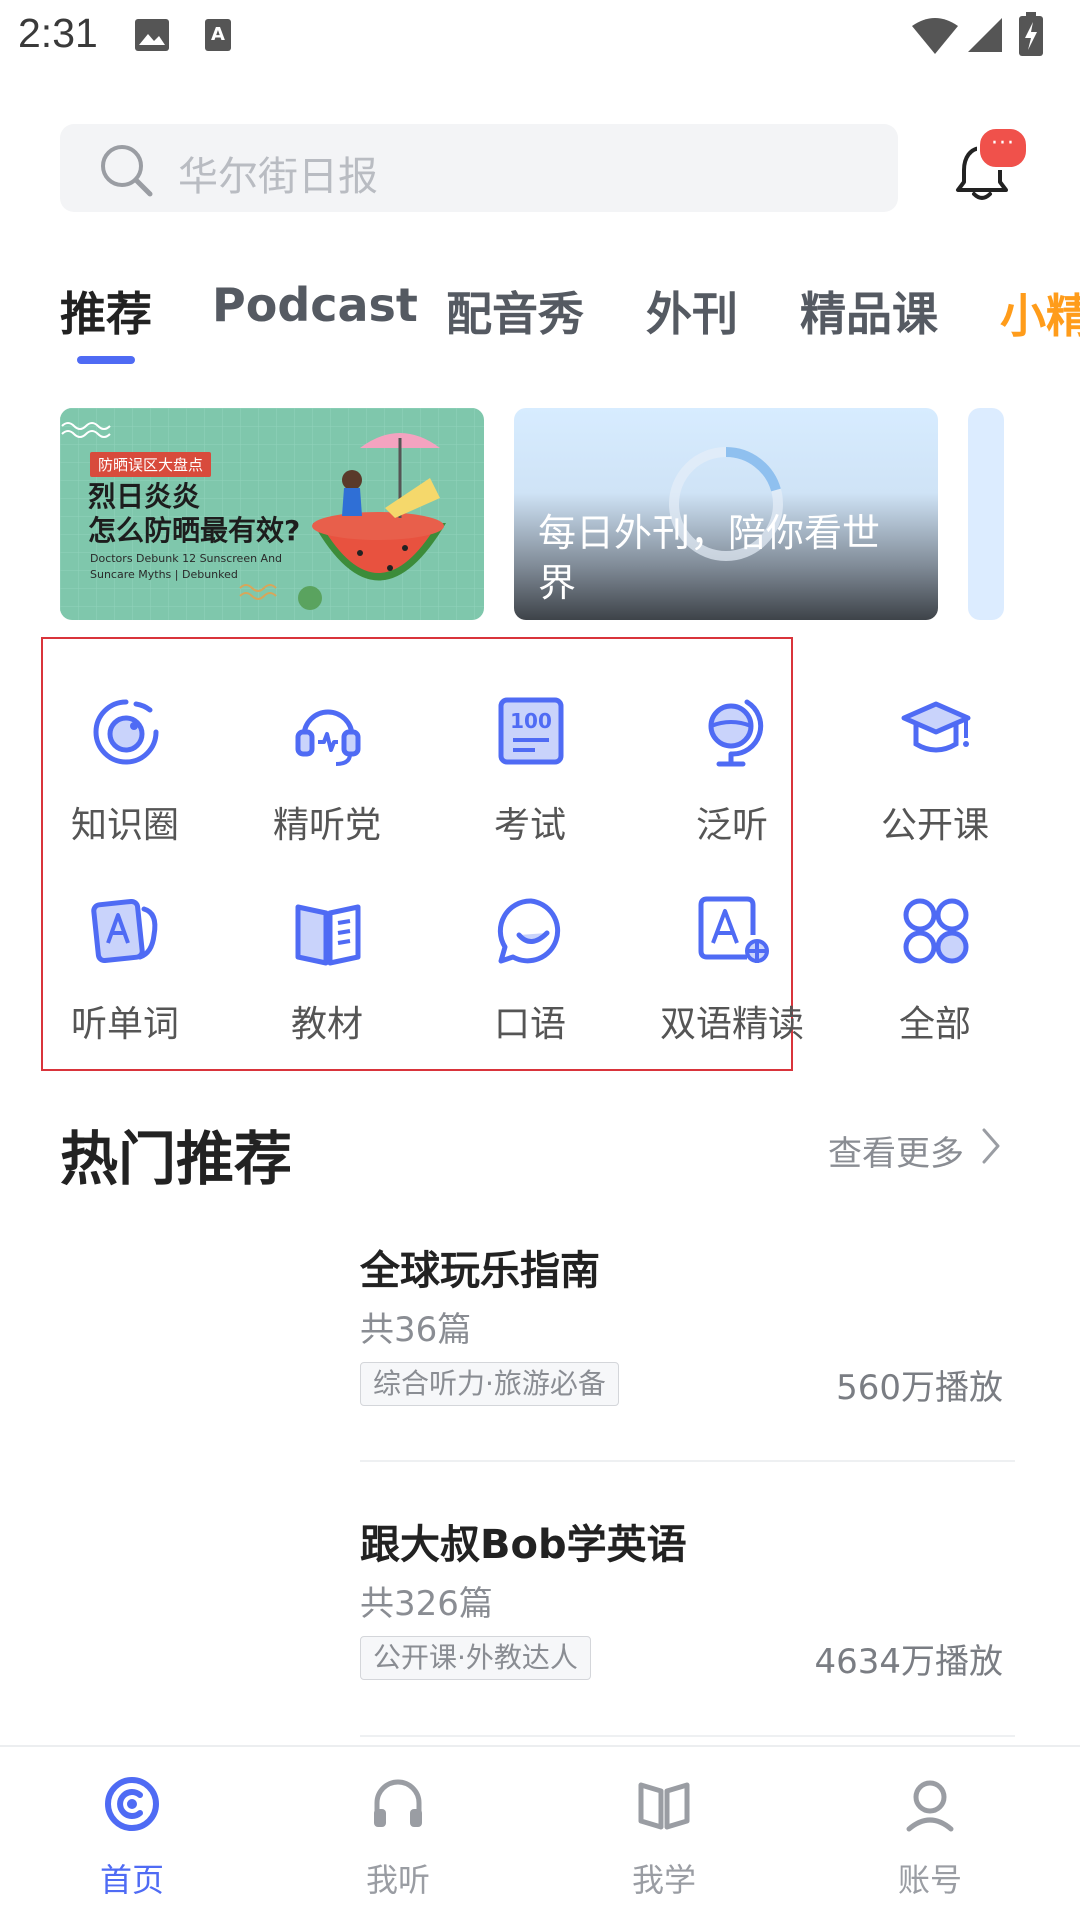 This screenshot has width=1080, height=1922. Describe the element at coordinates (1040, 313) in the screenshot. I see `tab-partial: 小精` at that location.